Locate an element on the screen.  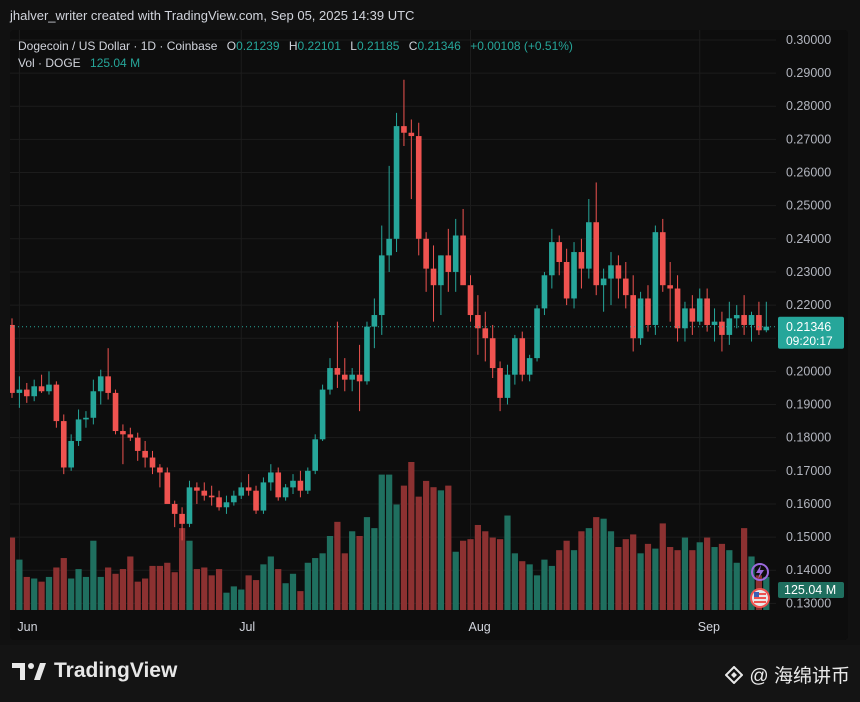
y-tick-label: 0.19000 is located at coordinates (808, 405).